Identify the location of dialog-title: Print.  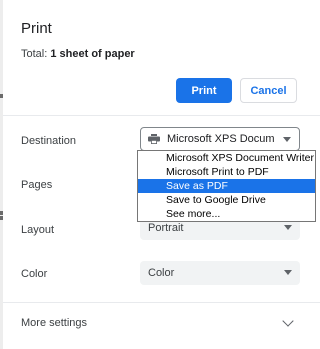
(36, 28).